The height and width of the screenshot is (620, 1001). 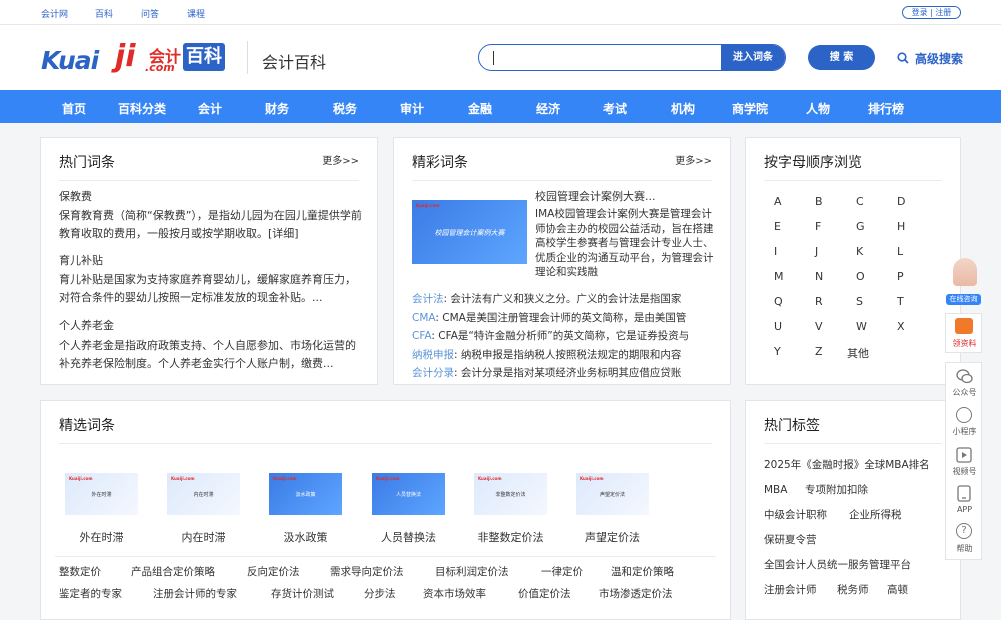 What do you see at coordinates (433, 373) in the screenshot?
I see `featured-item-link: 会计分录` at bounding box center [433, 373].